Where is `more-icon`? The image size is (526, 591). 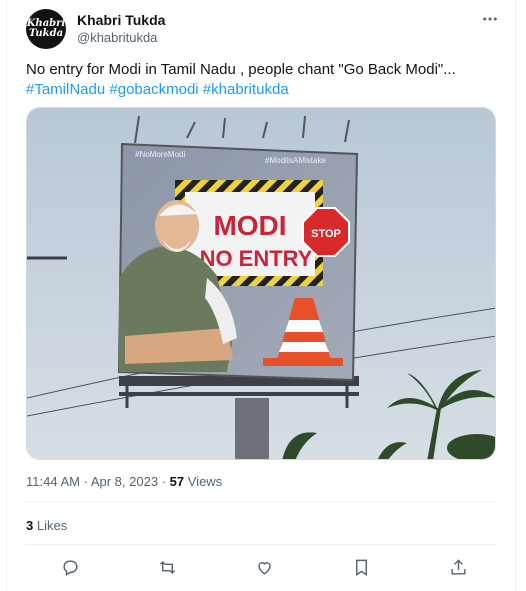 more-icon is located at coordinates (490, 19).